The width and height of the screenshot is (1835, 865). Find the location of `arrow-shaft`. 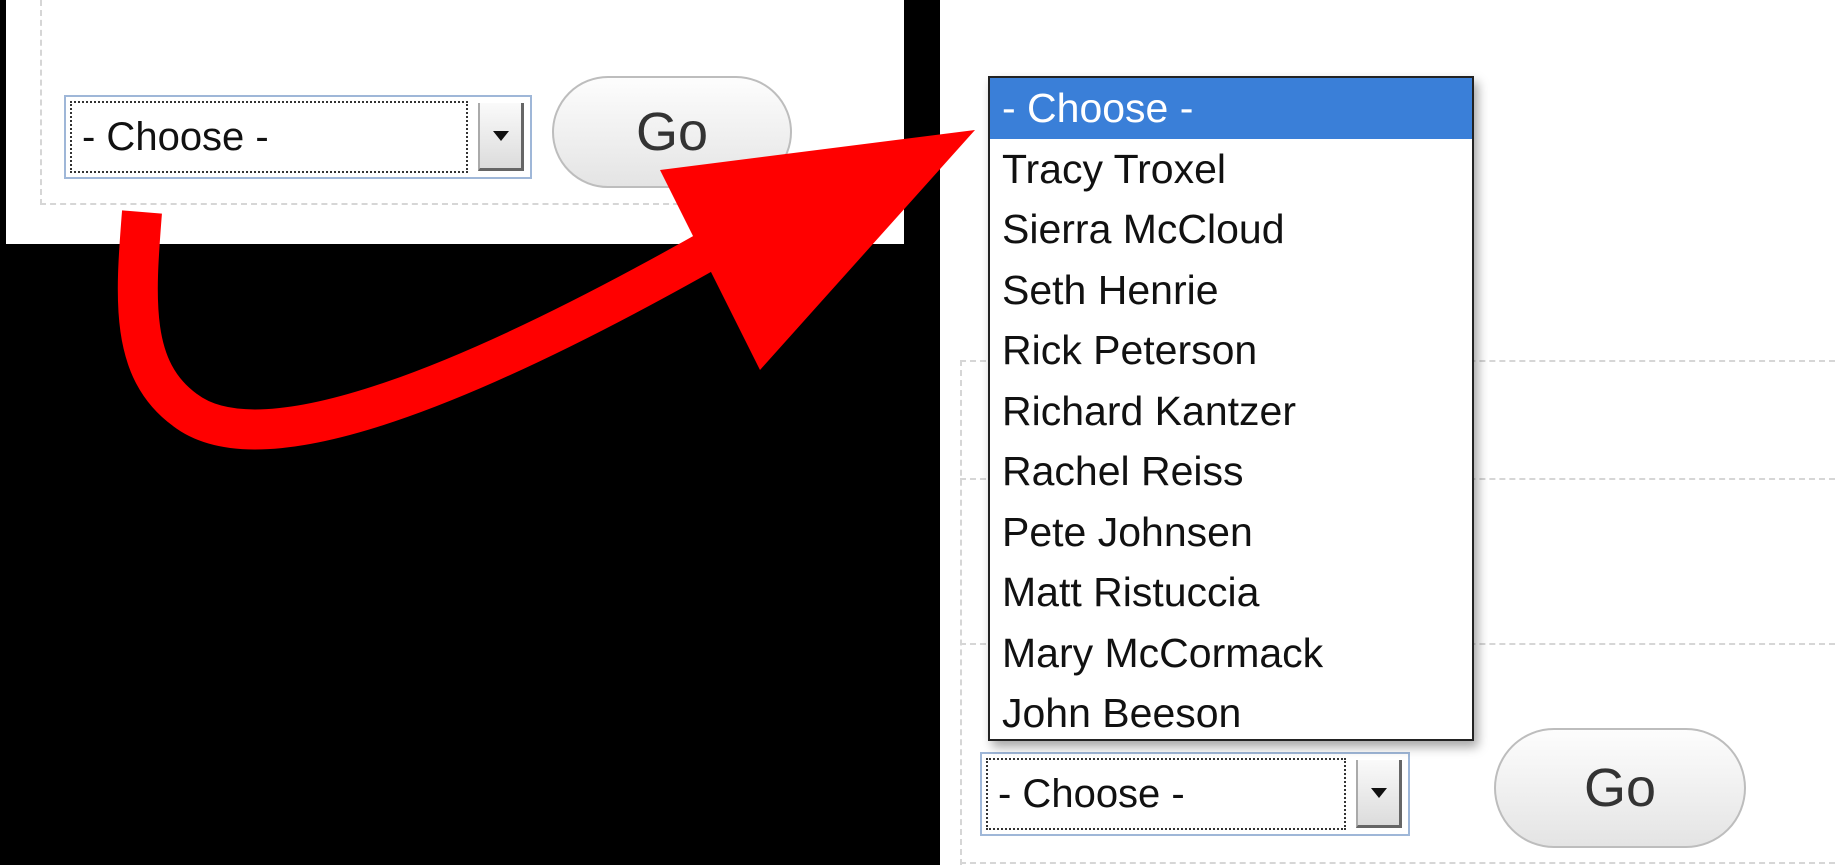

arrow-shaft is located at coordinates (449, 323).